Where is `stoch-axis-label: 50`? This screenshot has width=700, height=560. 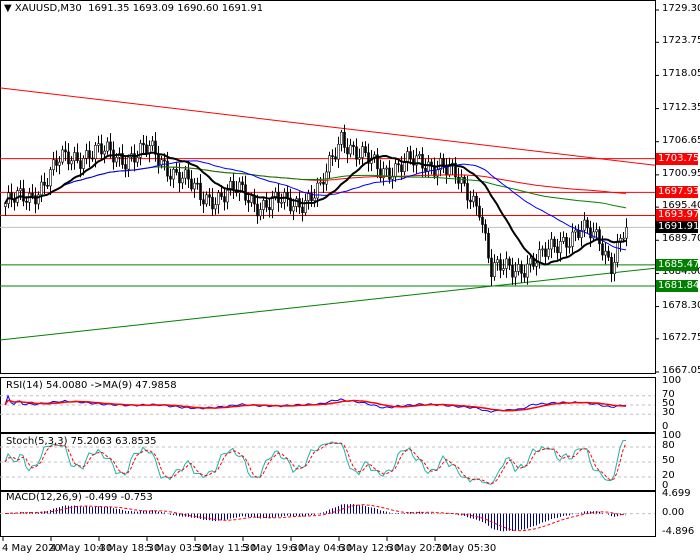
stoch-axis-label: 50 is located at coordinates (668, 460).